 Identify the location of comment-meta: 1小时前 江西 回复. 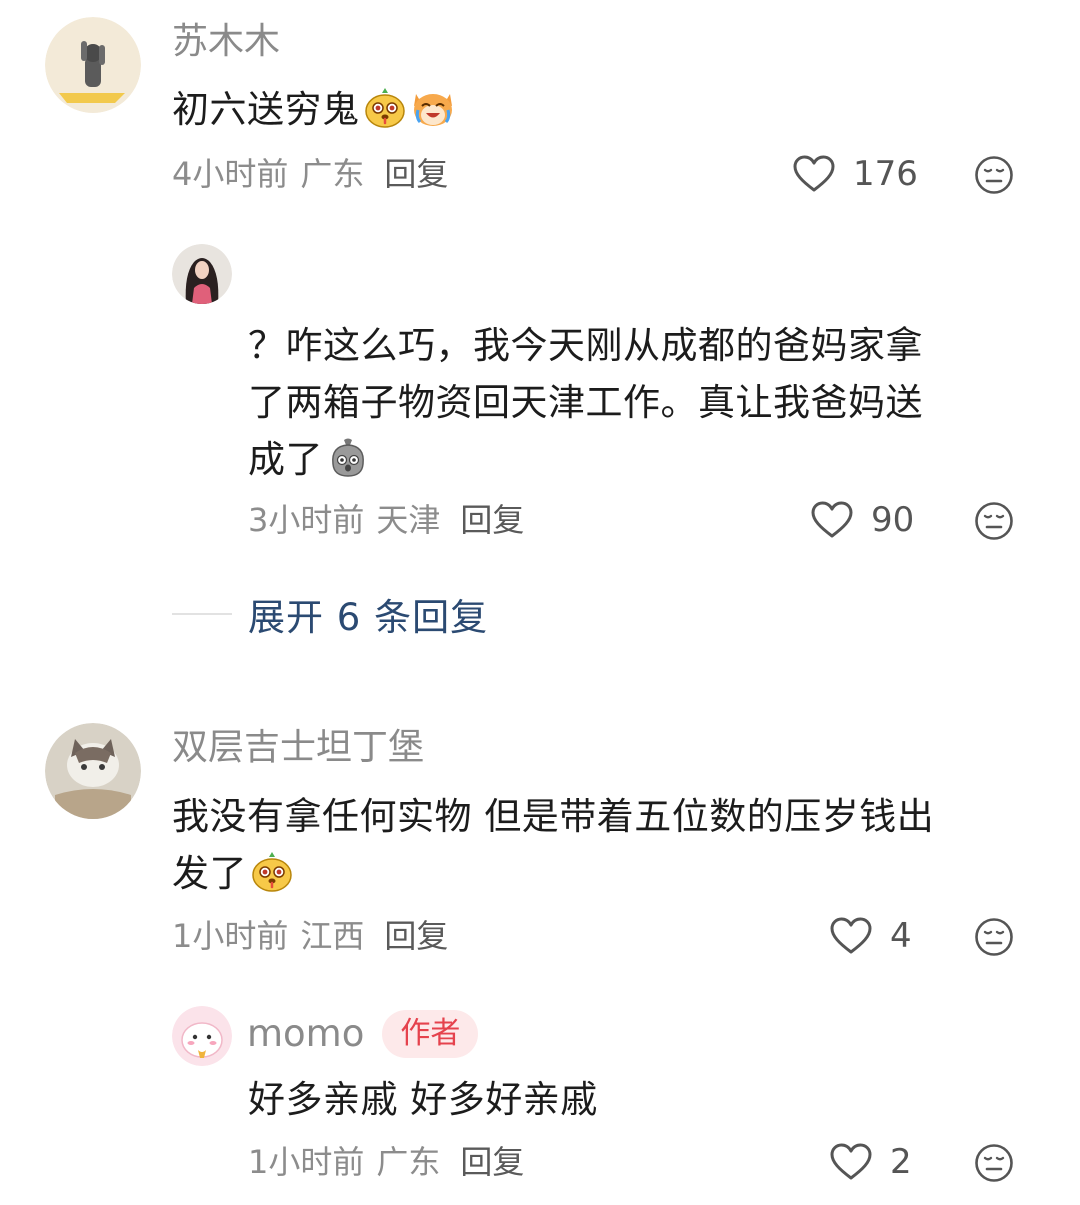
(310, 936).